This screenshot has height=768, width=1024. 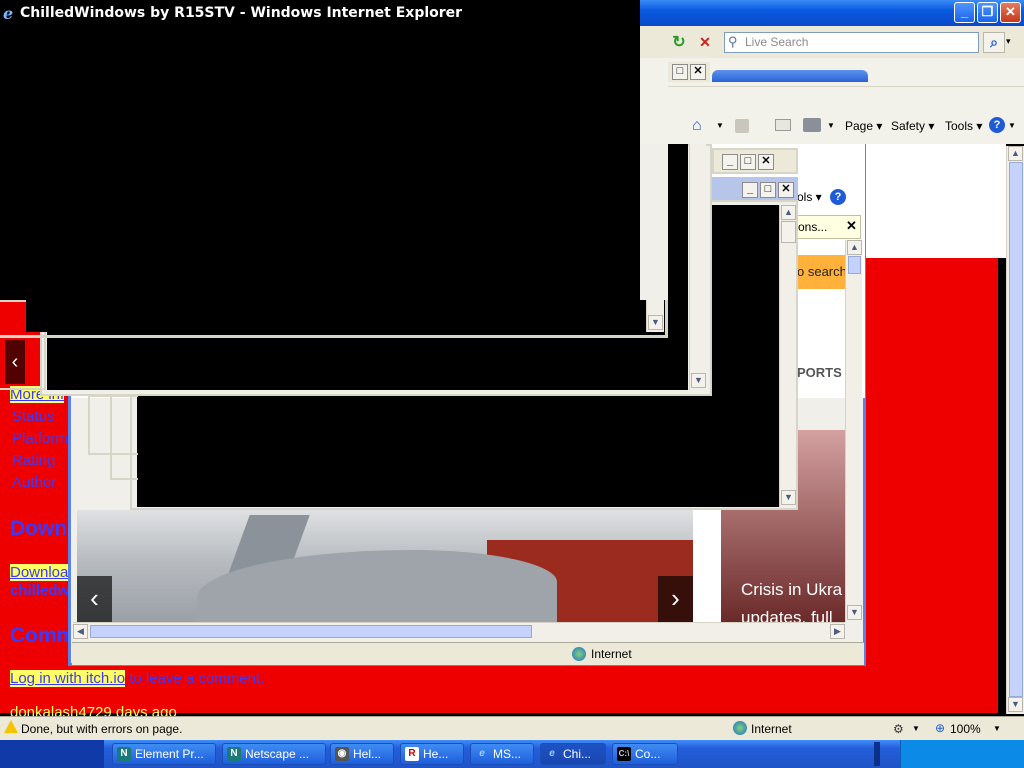 I want to click on main-scroll-thumb, so click(x=1016, y=429).